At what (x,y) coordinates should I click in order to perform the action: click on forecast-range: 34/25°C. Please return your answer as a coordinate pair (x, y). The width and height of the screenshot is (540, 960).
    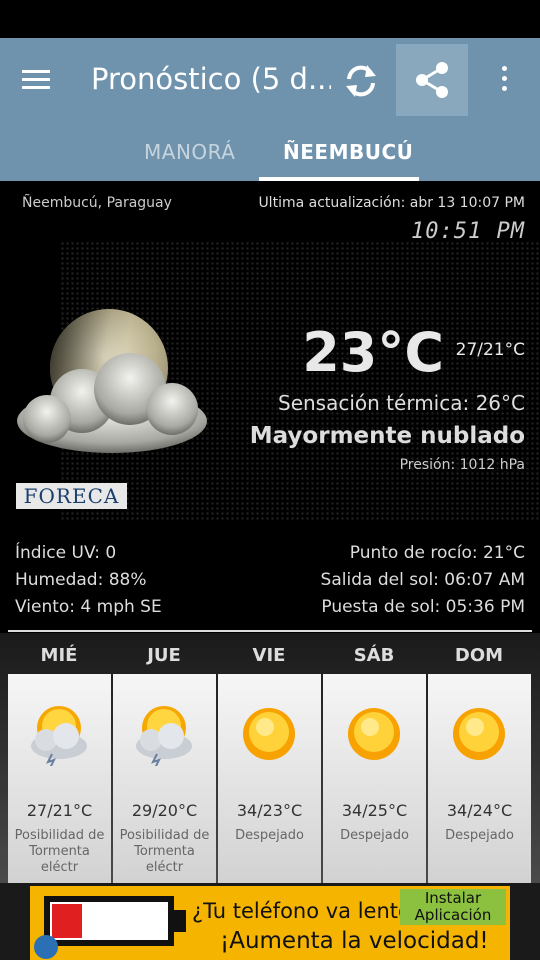
    Looking at the image, I should click on (374, 810).